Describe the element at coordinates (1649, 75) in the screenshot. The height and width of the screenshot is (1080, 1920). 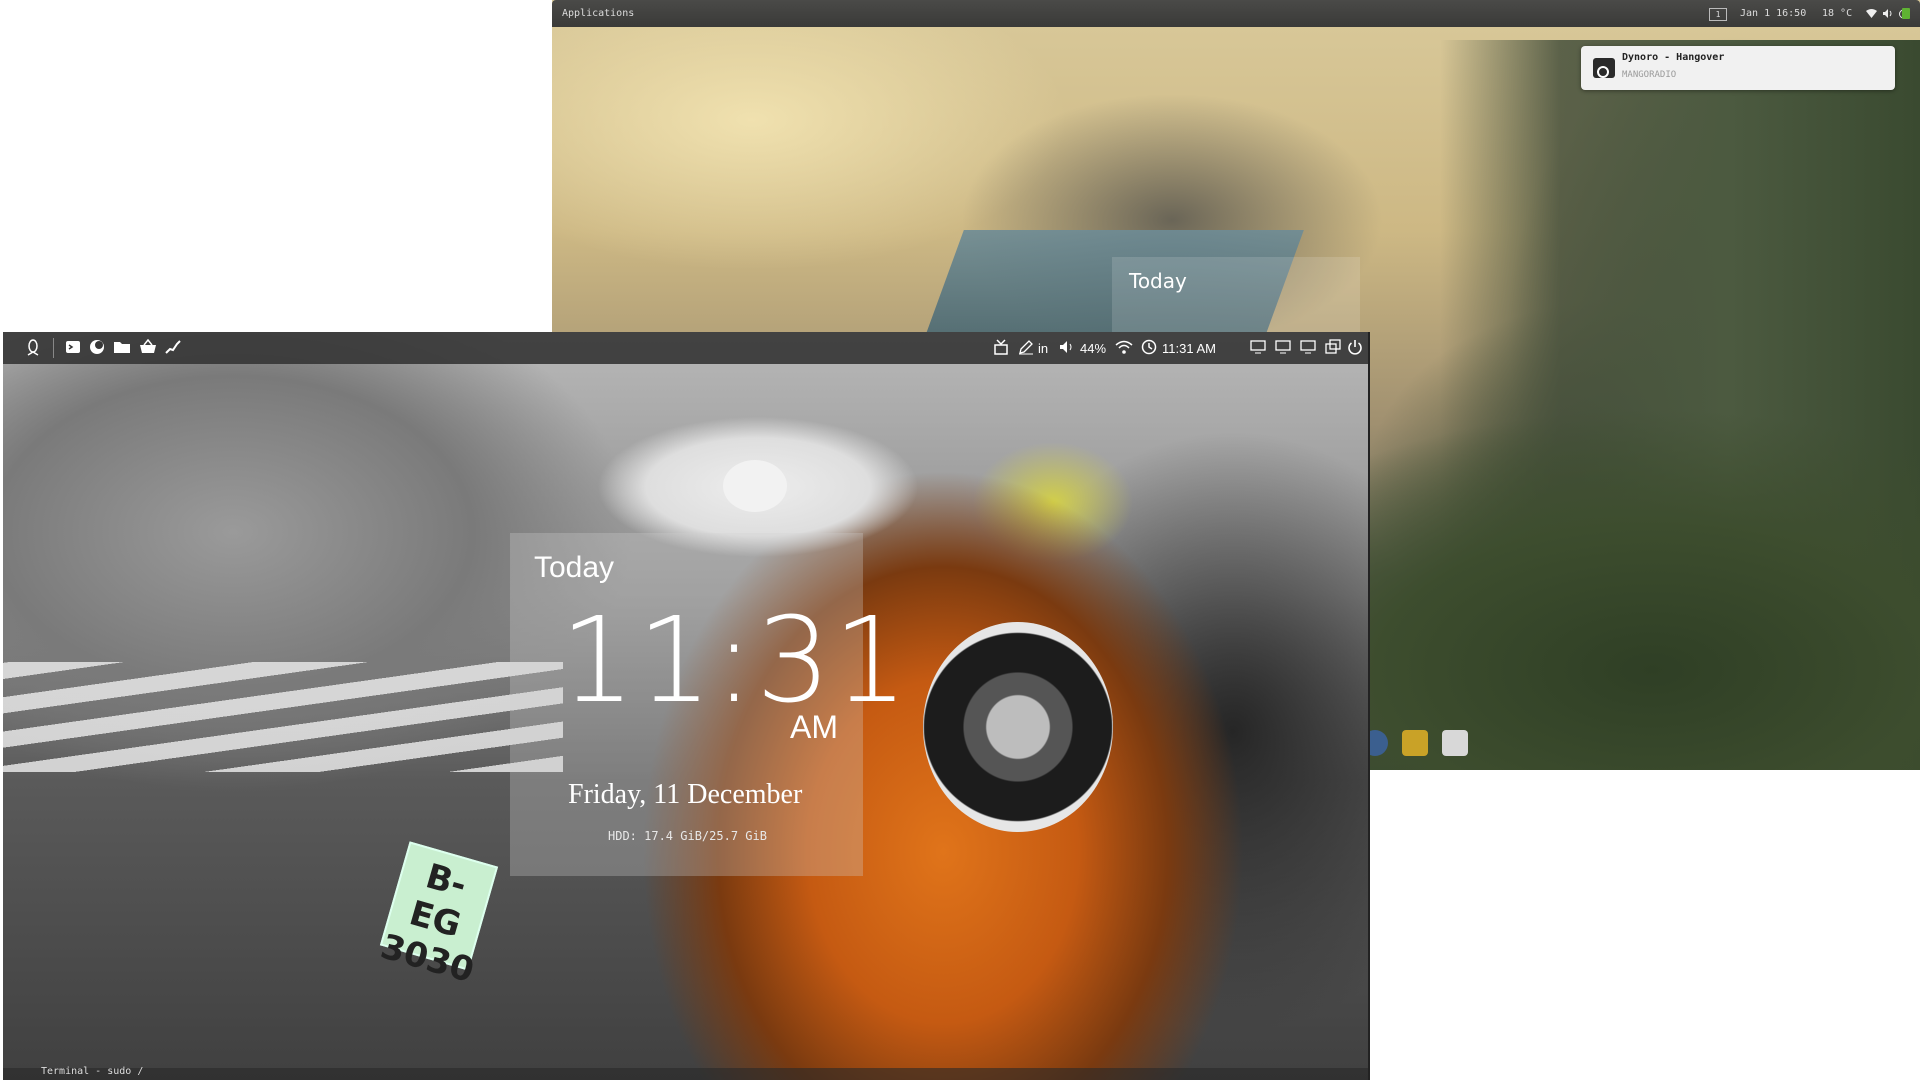
I see `notification-subtitle: MANGORADIO` at that location.